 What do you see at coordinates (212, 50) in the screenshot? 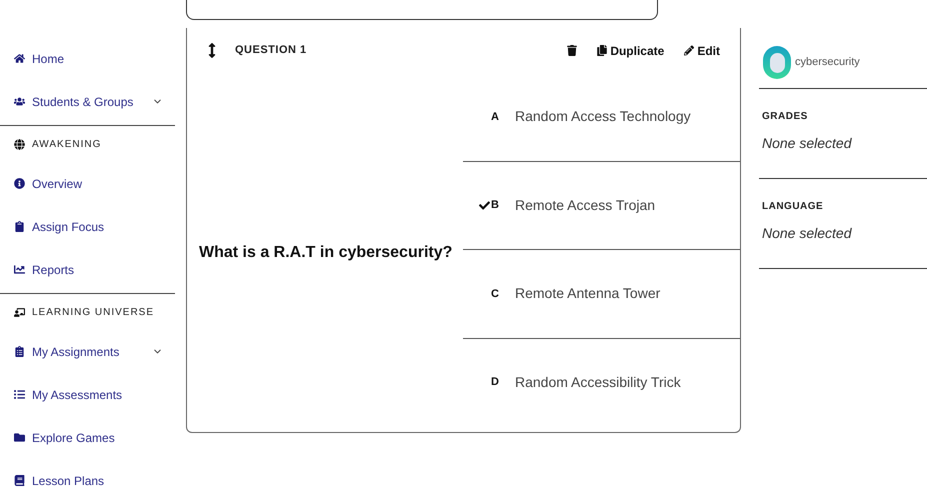
I see `drag-handle-icon` at bounding box center [212, 50].